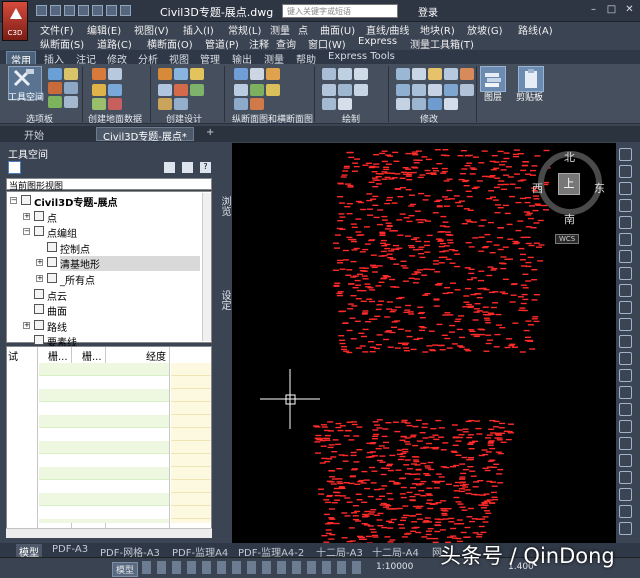 The width and height of the screenshot is (640, 578). What do you see at coordinates (130, 264) in the screenshot?
I see `tree-item-clearing-terrain: 清基地形` at bounding box center [130, 264].